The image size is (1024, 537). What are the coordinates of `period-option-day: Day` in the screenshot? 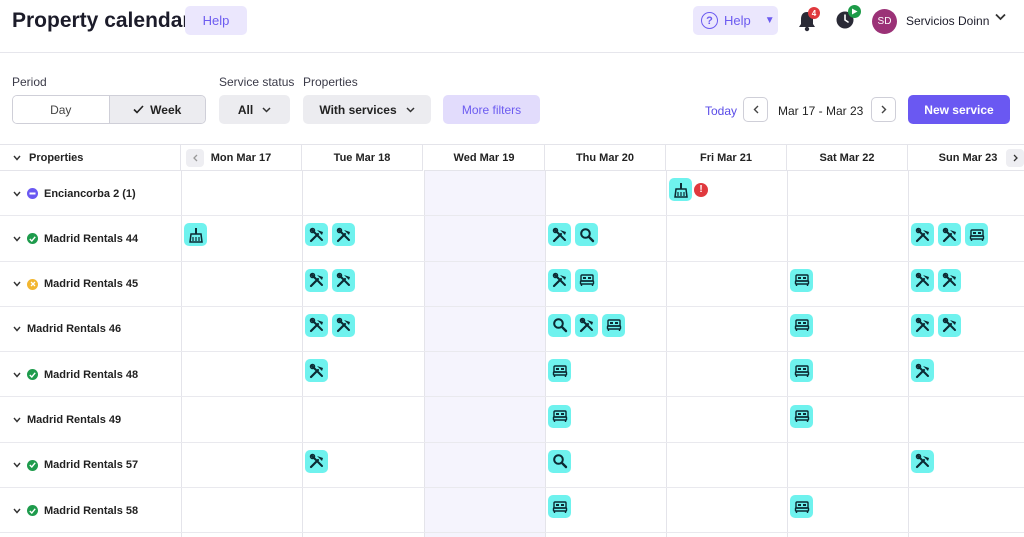 It's located at (61, 109).